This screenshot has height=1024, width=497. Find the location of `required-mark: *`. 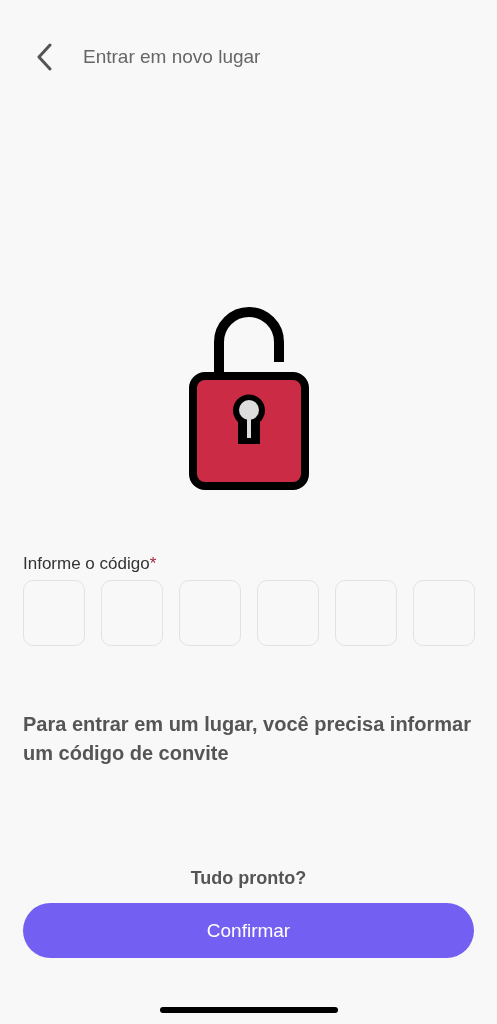

required-mark: * is located at coordinates (153, 563).